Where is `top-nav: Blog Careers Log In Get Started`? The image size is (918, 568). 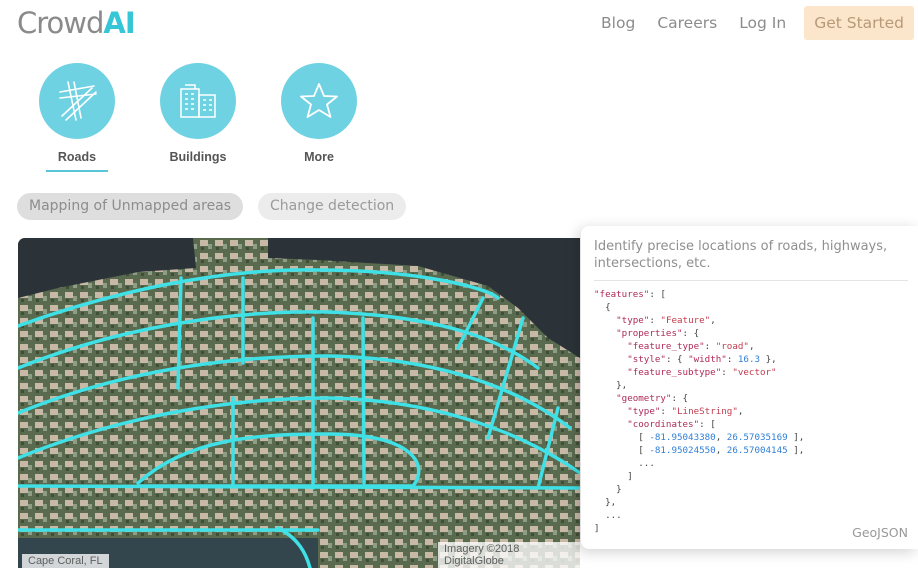
top-nav: Blog Careers Log In Get Started is located at coordinates (746, 22).